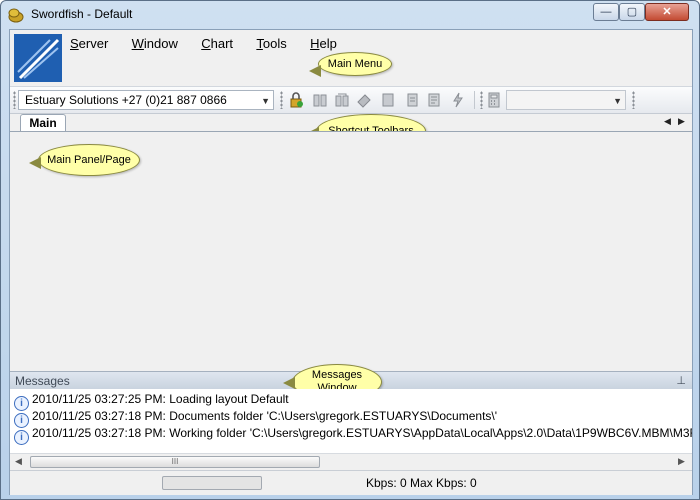 Image resolution: width=700 pixels, height=500 pixels. What do you see at coordinates (42, 381) in the screenshot?
I see `messages-title: Messages` at bounding box center [42, 381].